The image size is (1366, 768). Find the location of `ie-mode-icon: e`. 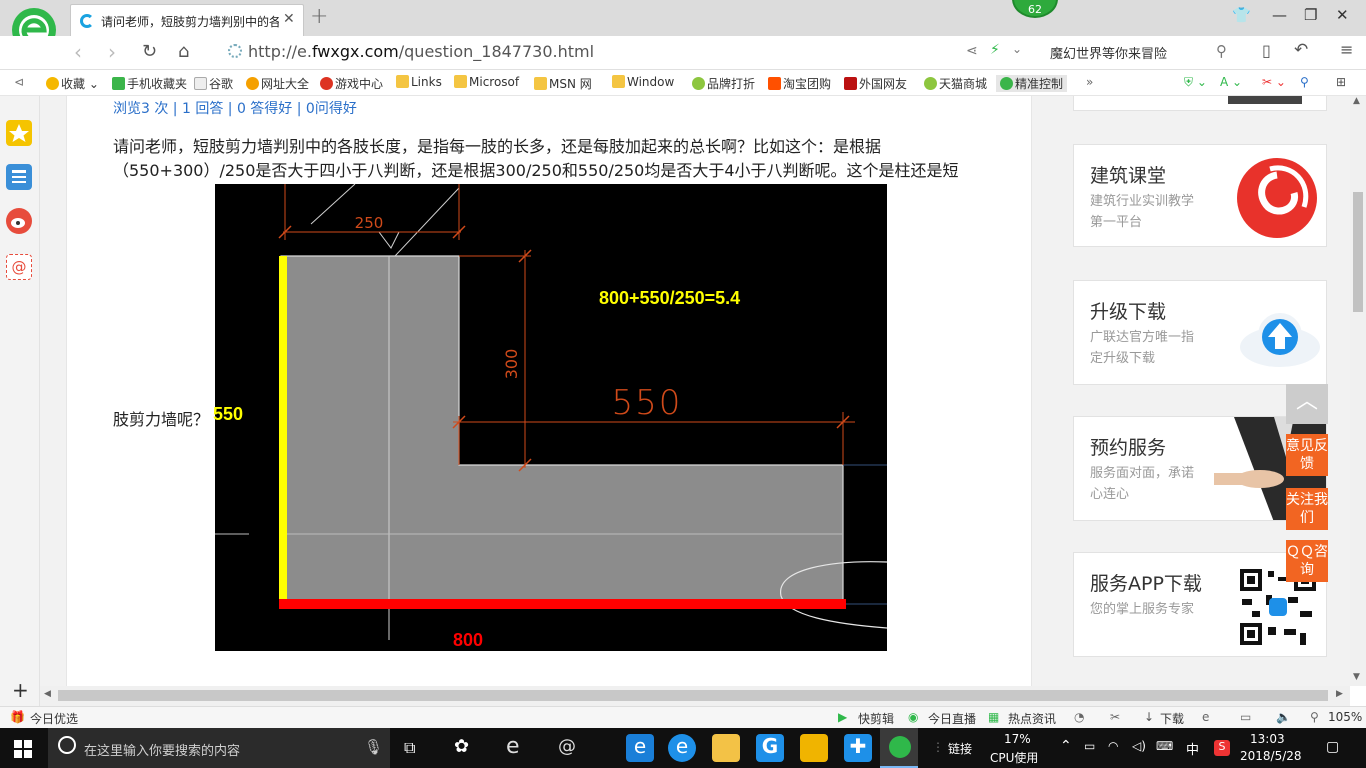

ie-mode-icon: e is located at coordinates (1205, 717).